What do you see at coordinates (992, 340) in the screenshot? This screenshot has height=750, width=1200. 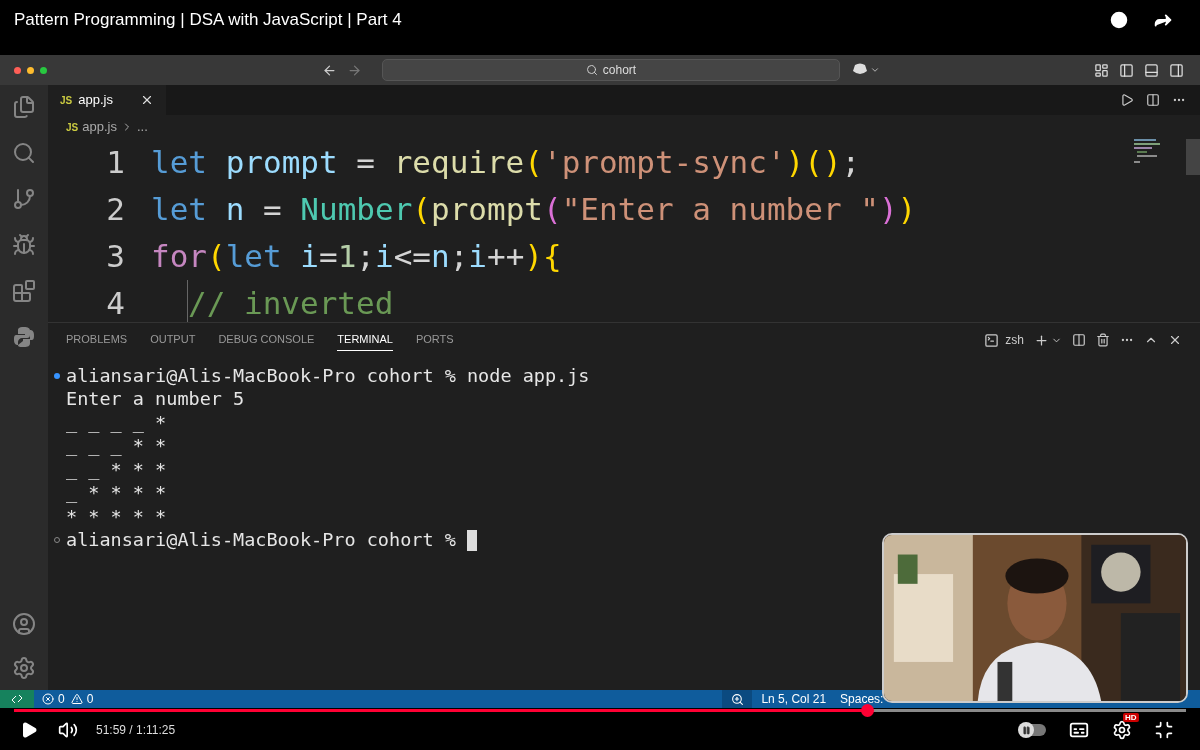 I see `terminal-icon` at bounding box center [992, 340].